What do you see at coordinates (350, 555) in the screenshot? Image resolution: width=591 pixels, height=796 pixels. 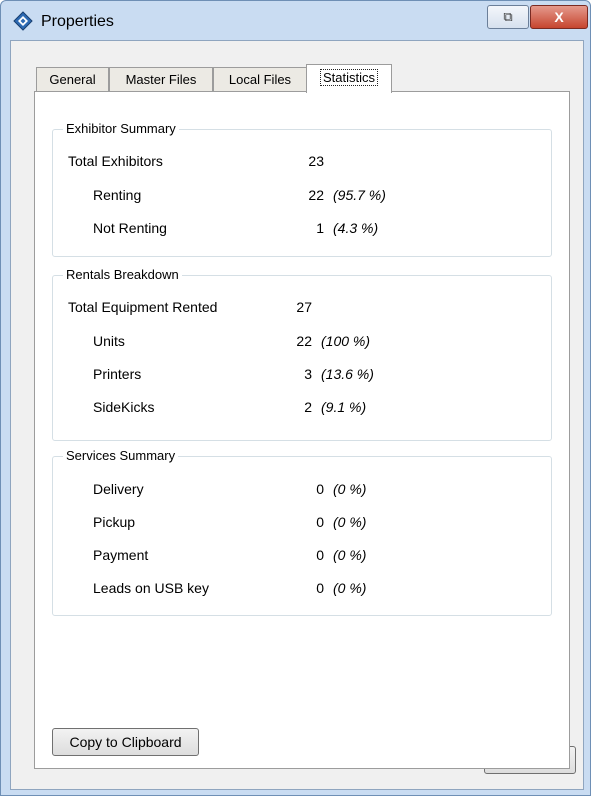 I see `payment-percent: (0 %)` at bounding box center [350, 555].